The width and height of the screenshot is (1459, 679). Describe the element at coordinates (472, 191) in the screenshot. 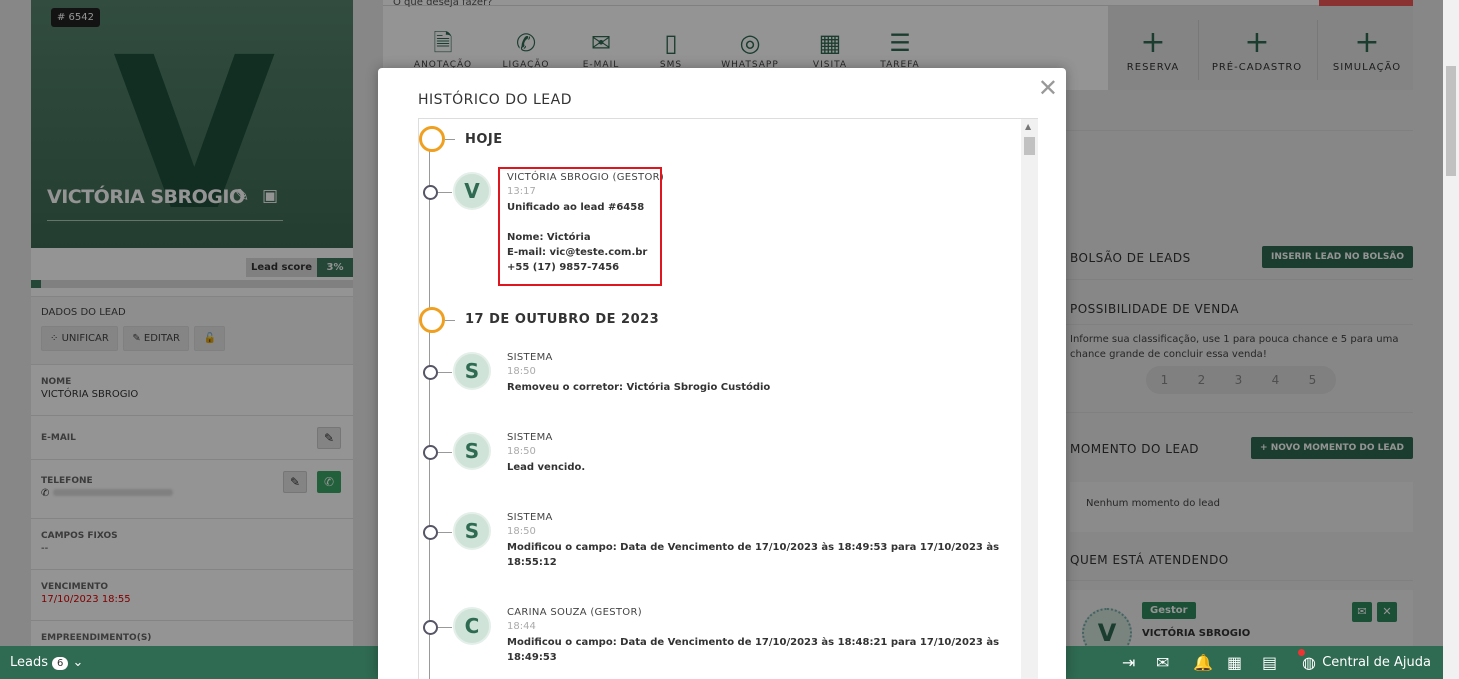

I see `avatar: V` at that location.